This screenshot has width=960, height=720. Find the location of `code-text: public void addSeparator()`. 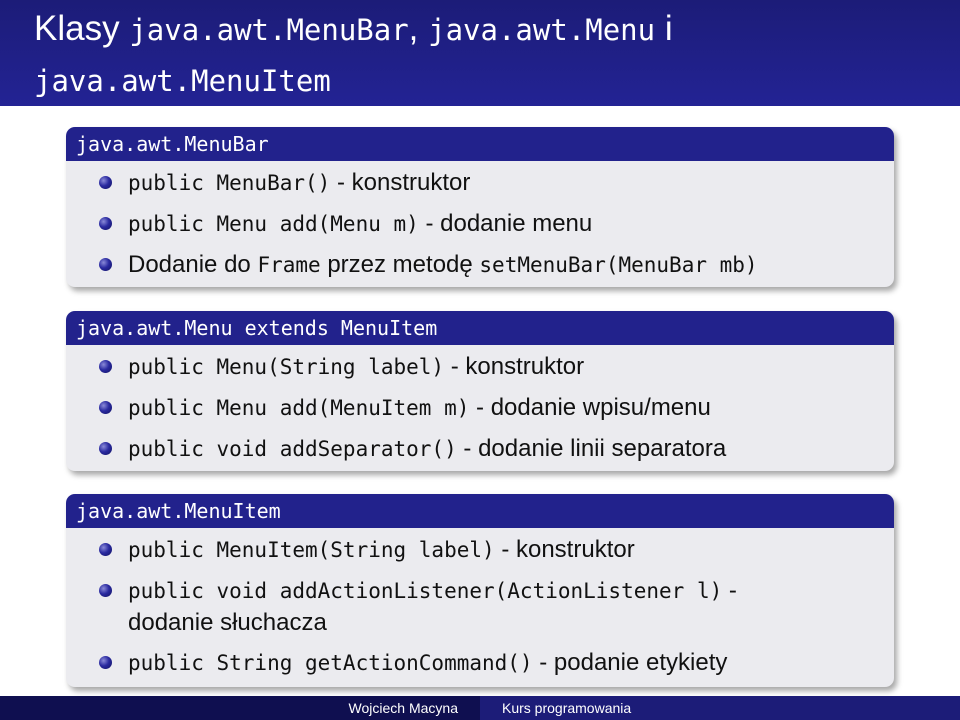

code-text: public void addSeparator() is located at coordinates (292, 449).